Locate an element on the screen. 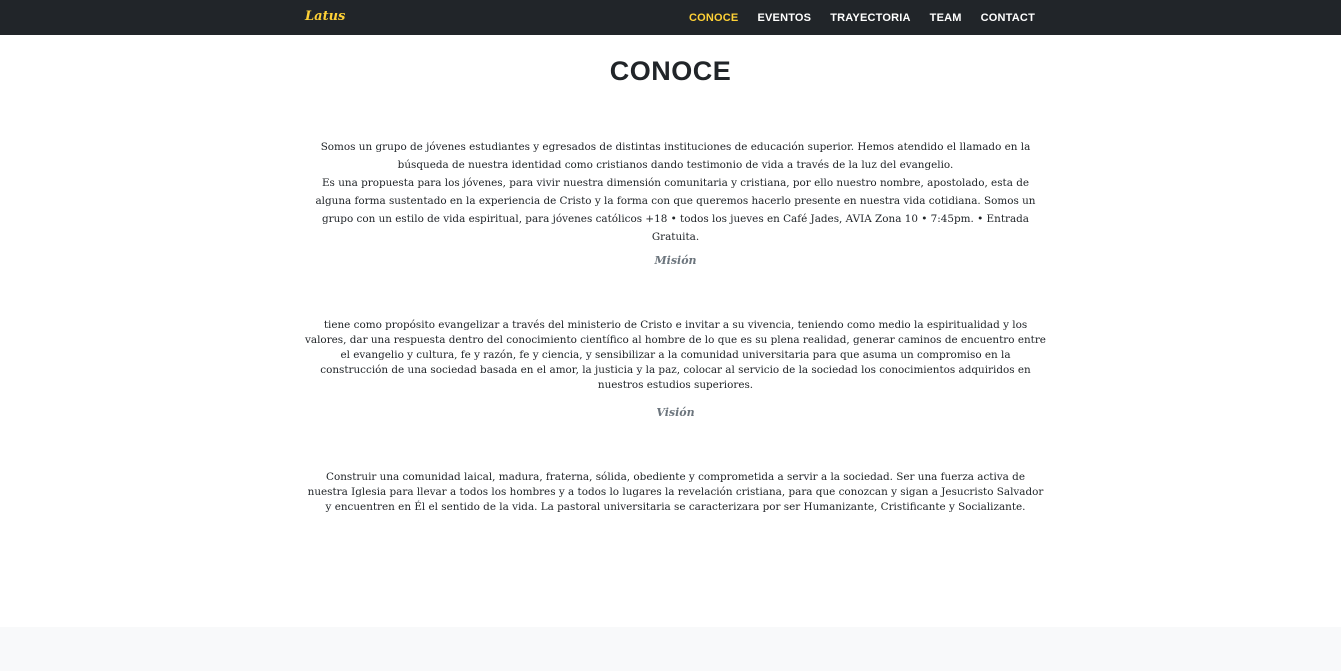 The width and height of the screenshot is (1341, 671). nav-link-contact: CONTACT is located at coordinates (1003, 18).